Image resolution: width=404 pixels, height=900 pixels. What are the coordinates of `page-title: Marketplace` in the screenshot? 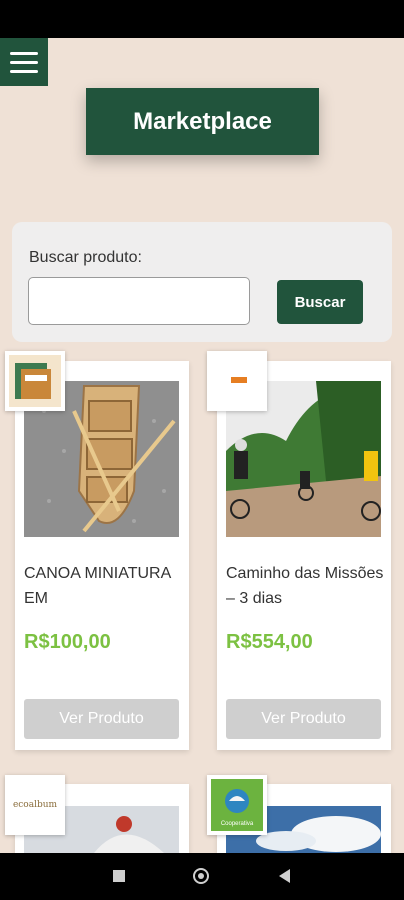 It's located at (202, 121).